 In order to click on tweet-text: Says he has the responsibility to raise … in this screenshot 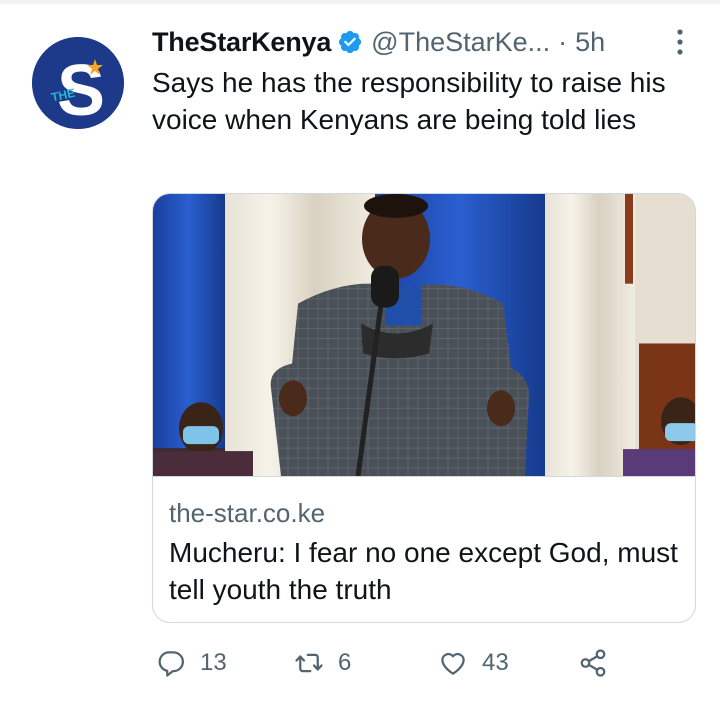, I will do `click(409, 101)`.